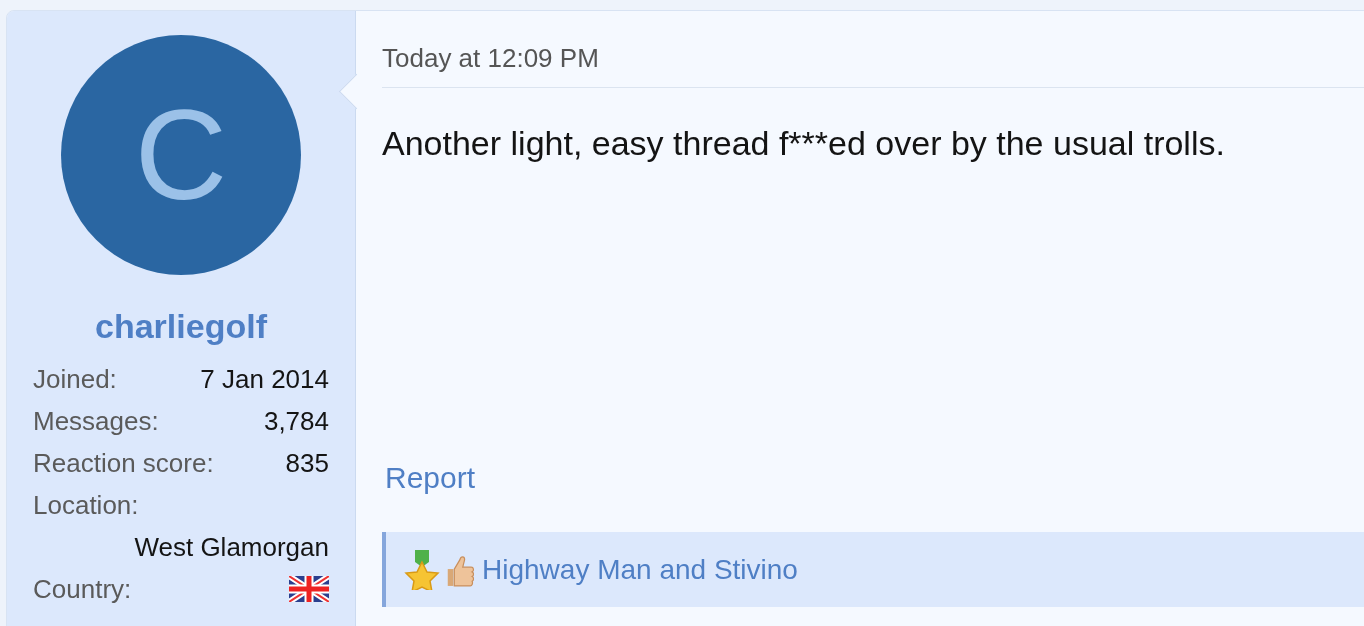  What do you see at coordinates (296, 421) in the screenshot?
I see `stat-value: 3,784` at bounding box center [296, 421].